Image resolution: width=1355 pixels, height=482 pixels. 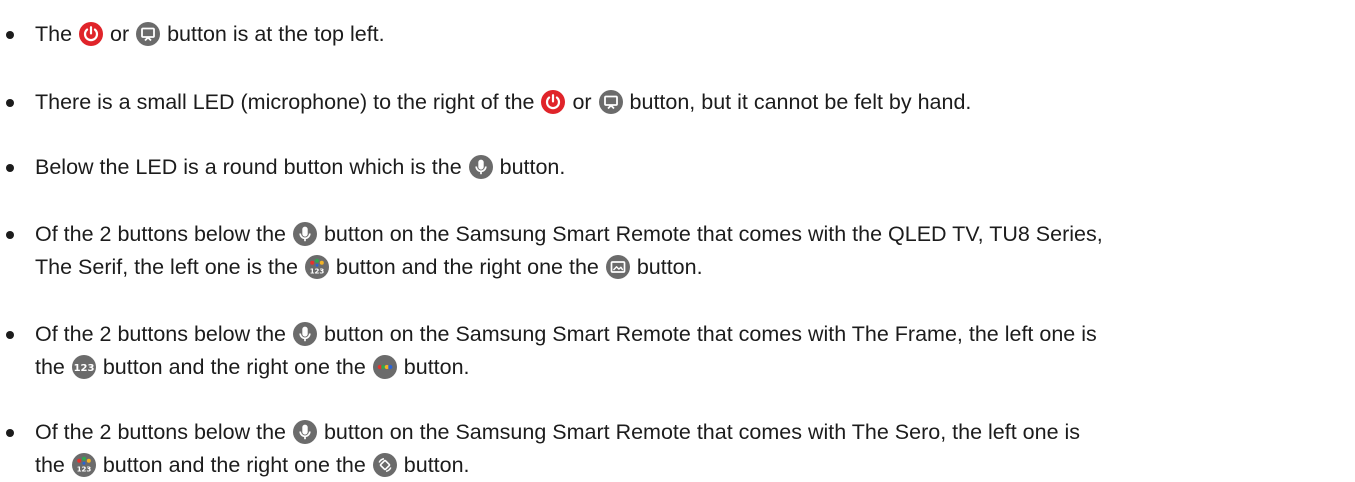 I want to click on text-line: The or button is at the top left., so click(x=691, y=34).